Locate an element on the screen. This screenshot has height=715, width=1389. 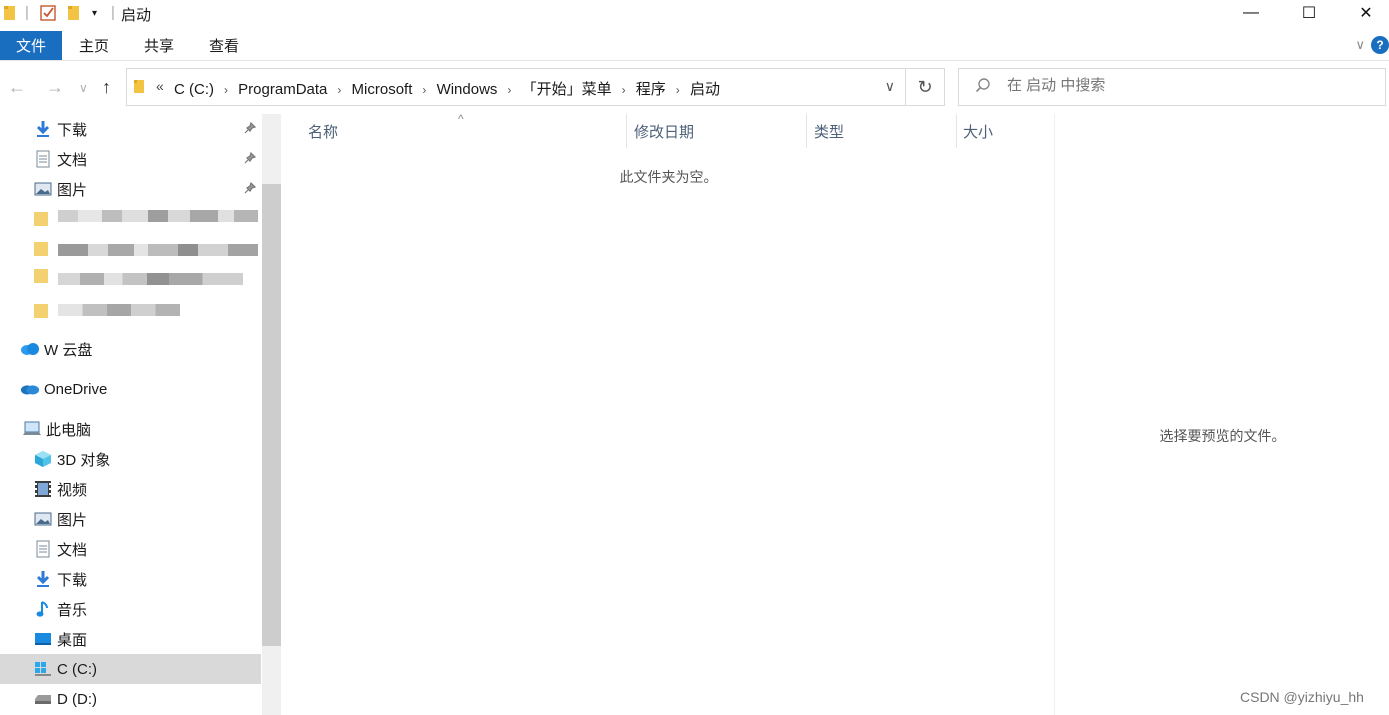
tab-share: 共享 is located at coordinates (159, 45).